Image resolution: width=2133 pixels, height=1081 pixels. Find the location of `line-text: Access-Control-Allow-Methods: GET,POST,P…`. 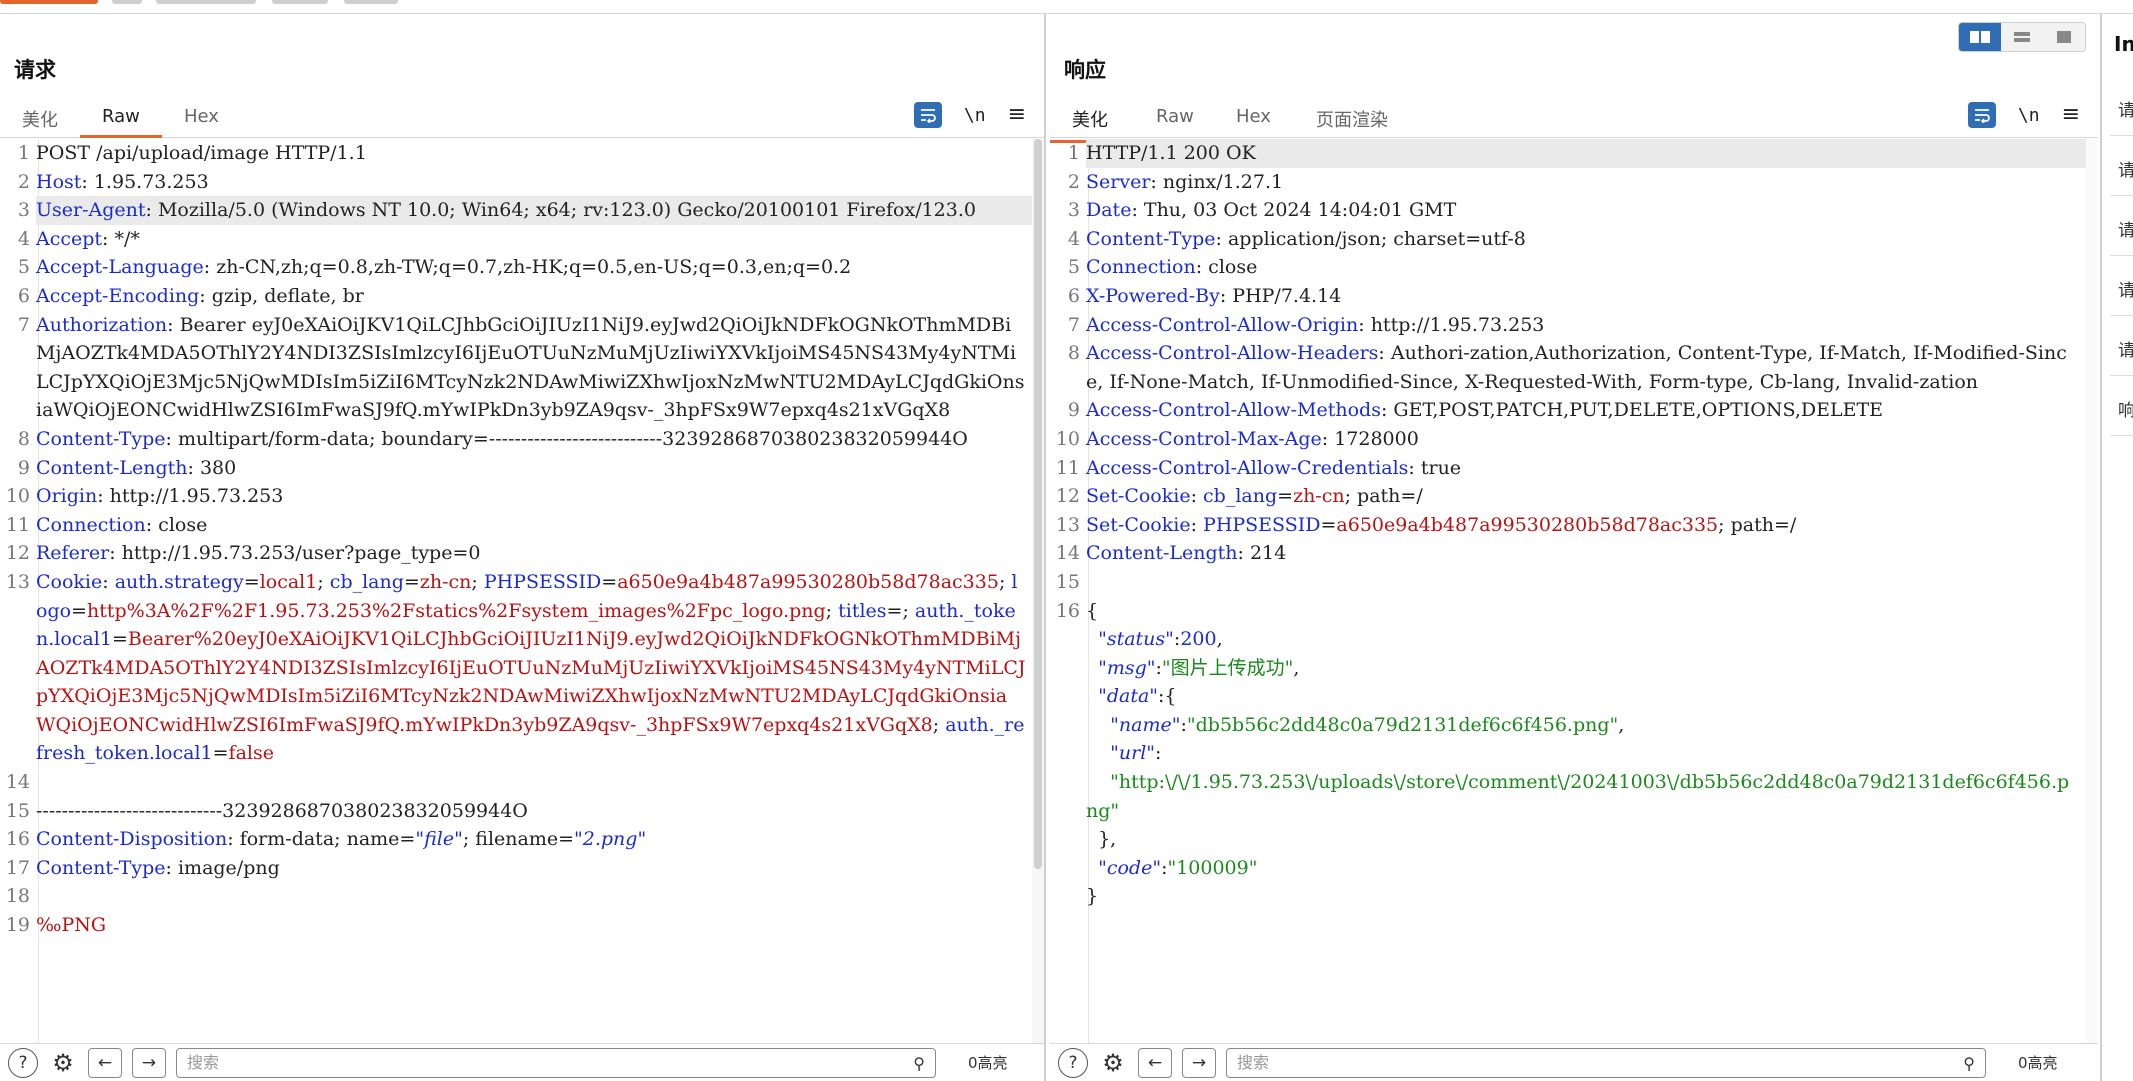

line-text: Access-Control-Allow-Methods: GET,POST,P… is located at coordinates (1586, 410).